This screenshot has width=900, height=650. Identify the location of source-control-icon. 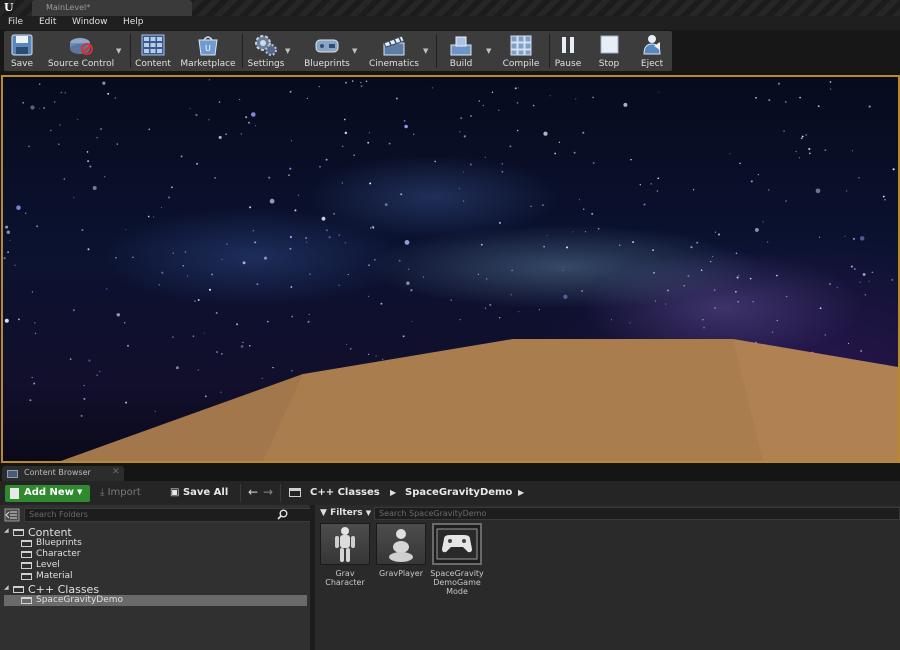
(81, 46).